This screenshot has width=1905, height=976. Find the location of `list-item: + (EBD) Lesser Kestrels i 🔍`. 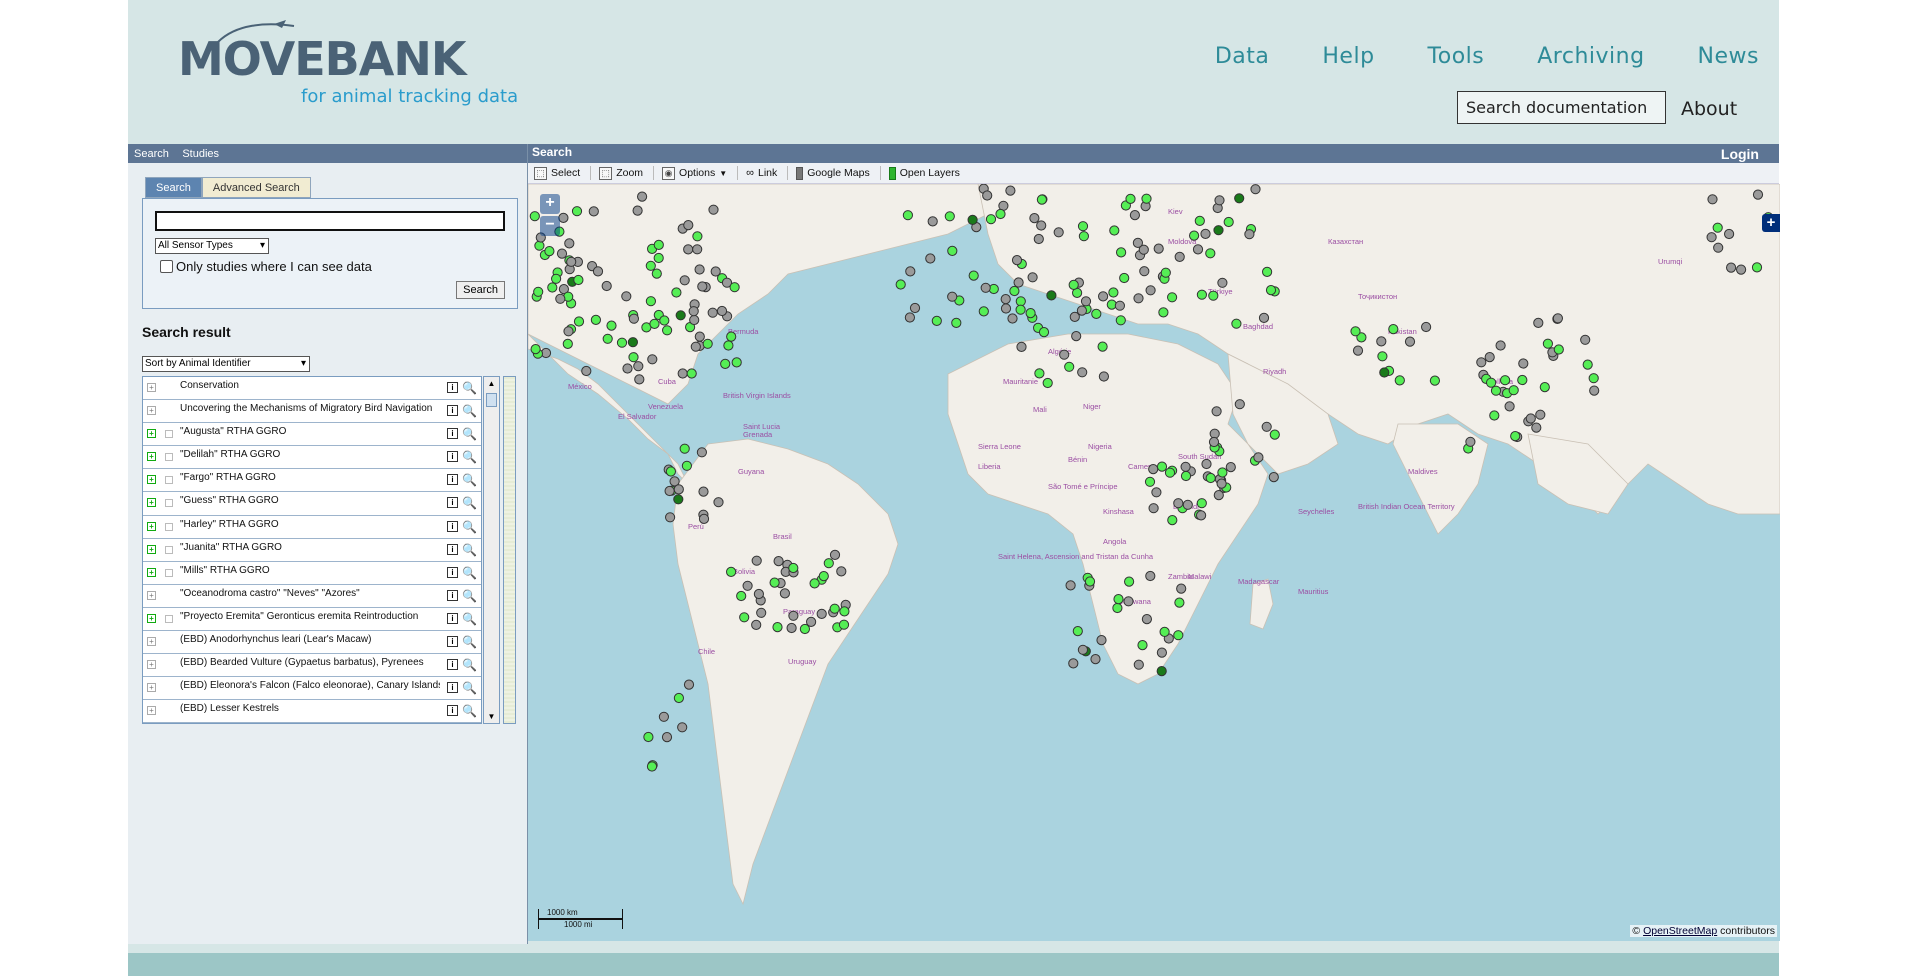

list-item: + (EBD) Lesser Kestrels i 🔍 is located at coordinates (312, 711).